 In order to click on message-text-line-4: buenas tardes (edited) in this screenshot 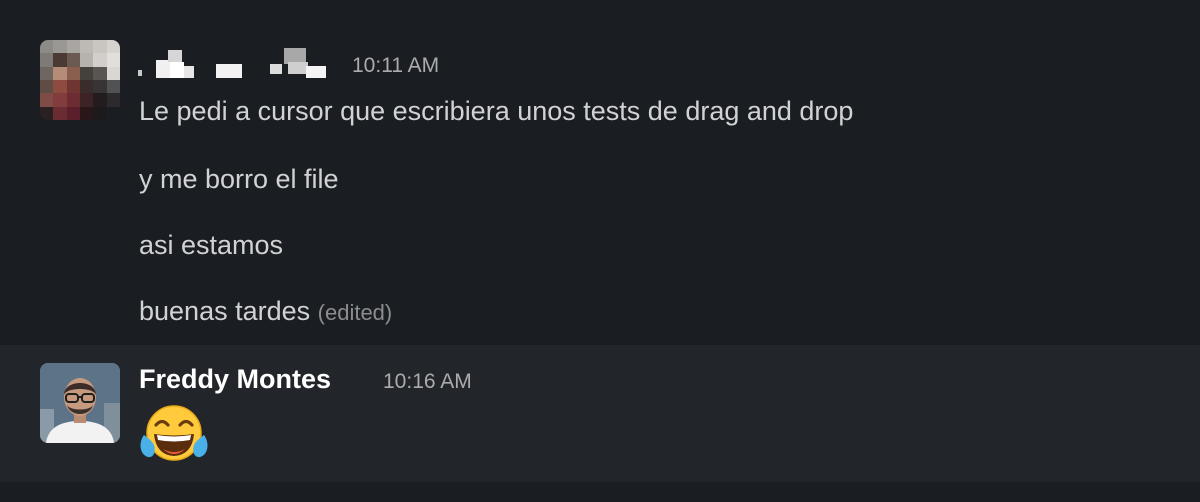, I will do `click(265, 311)`.